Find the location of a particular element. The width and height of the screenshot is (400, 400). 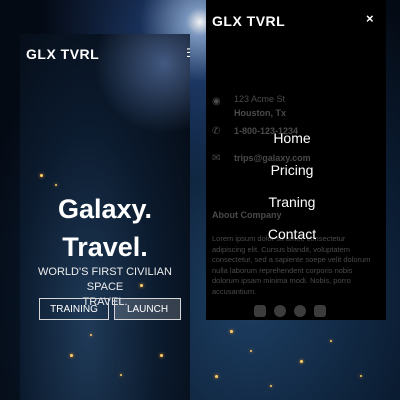

menu-item-home: Home is located at coordinates (292, 138).